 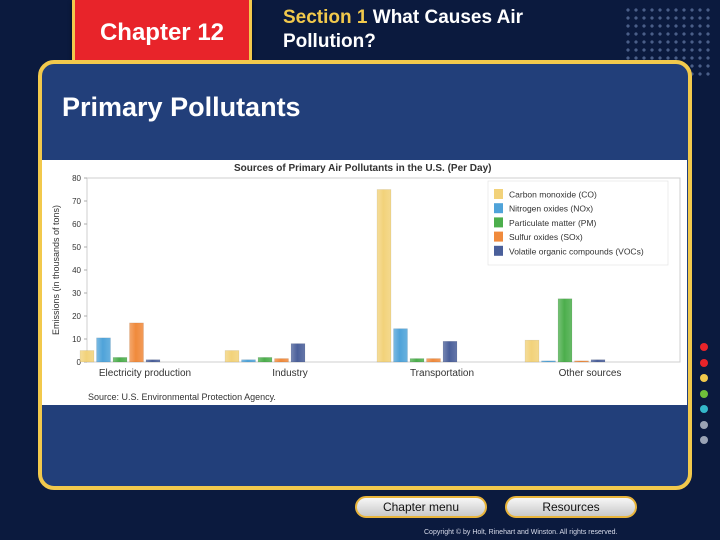 What do you see at coordinates (76, 247) in the screenshot?
I see `y-tick-label: 50` at bounding box center [76, 247].